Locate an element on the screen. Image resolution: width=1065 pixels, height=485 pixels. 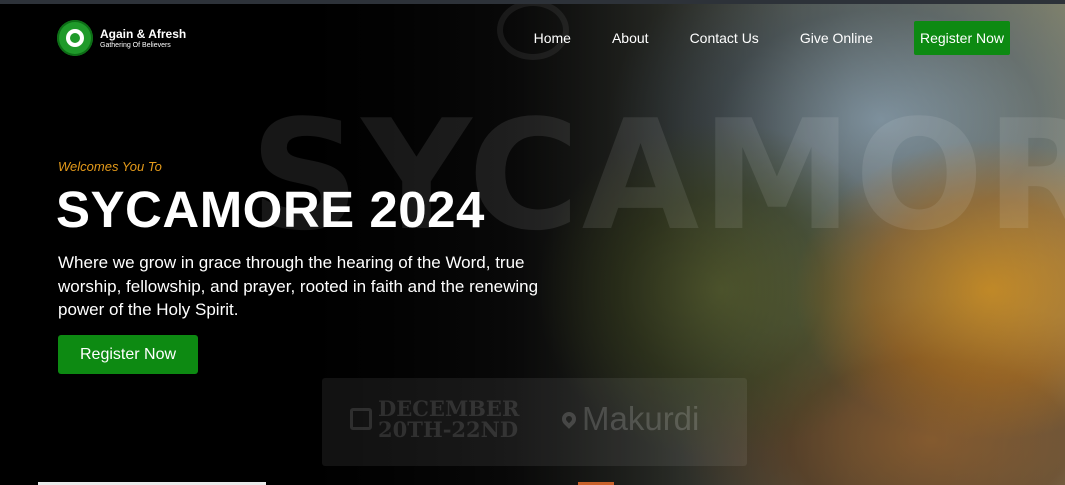
nav-give-online: Give Online is located at coordinates (836, 38).